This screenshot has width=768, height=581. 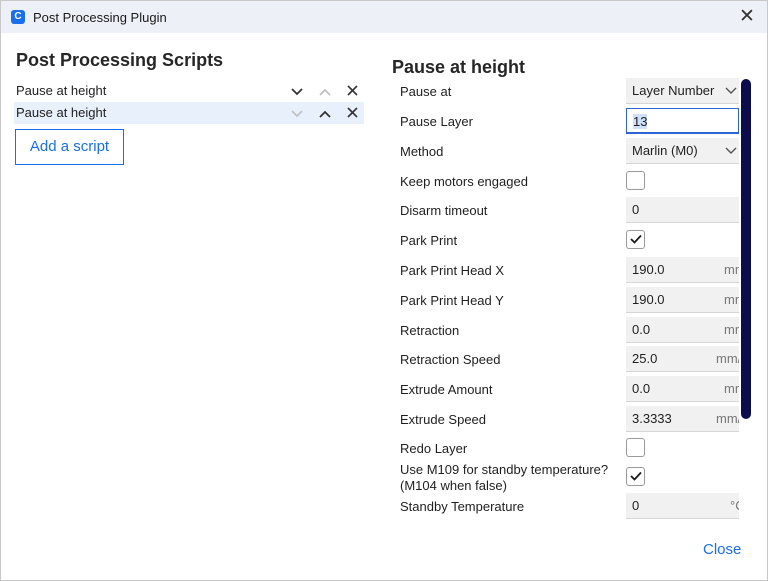 I want to click on dropdown-value: Layer Number, so click(x=673, y=90).